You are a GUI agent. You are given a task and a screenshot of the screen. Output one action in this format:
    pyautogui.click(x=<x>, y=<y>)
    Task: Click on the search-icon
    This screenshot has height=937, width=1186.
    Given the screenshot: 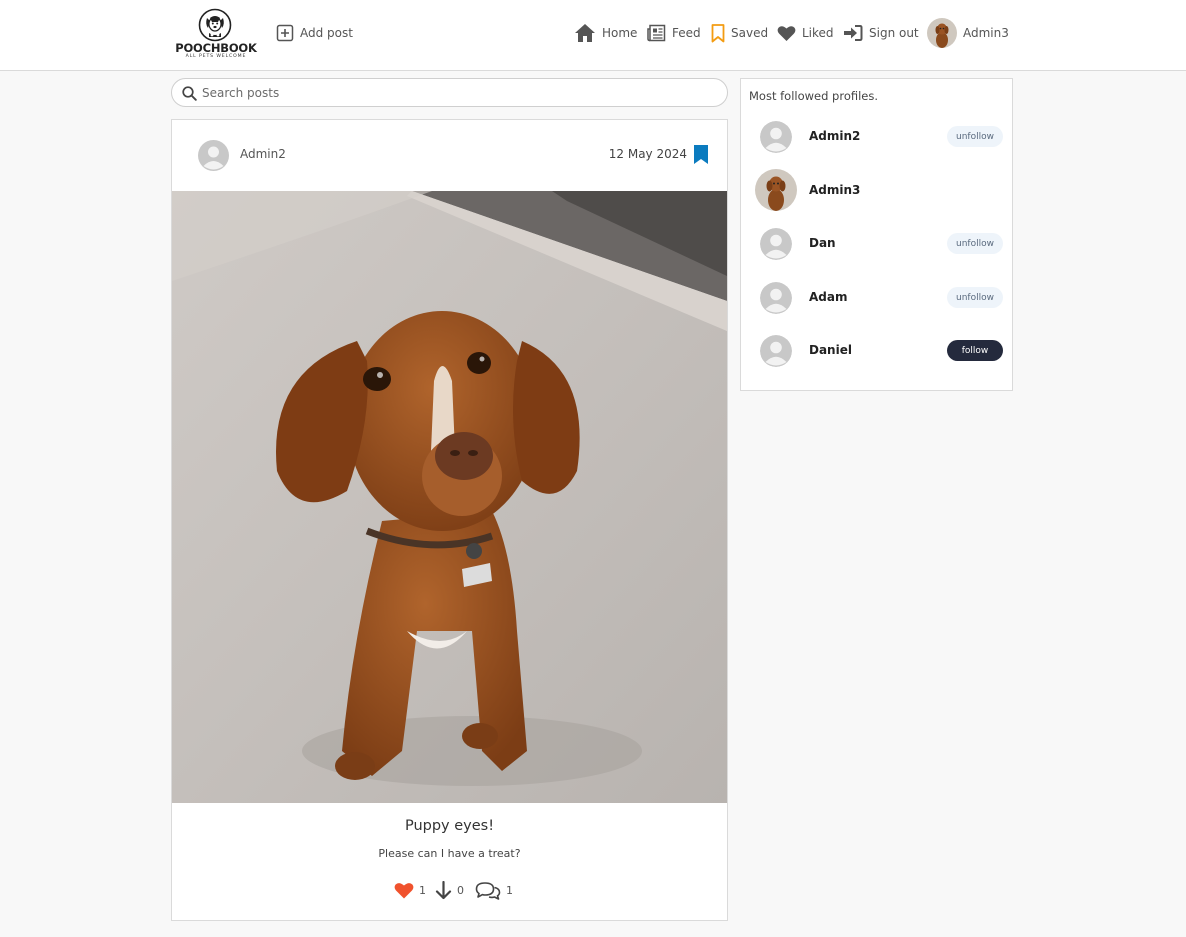 What is the action you would take?
    pyautogui.click(x=189, y=93)
    